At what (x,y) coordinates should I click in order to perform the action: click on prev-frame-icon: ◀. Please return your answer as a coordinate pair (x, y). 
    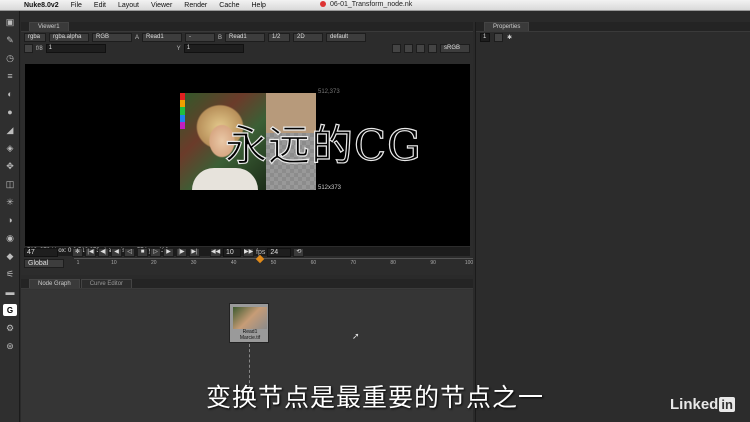
    Looking at the image, I should click on (116, 252).